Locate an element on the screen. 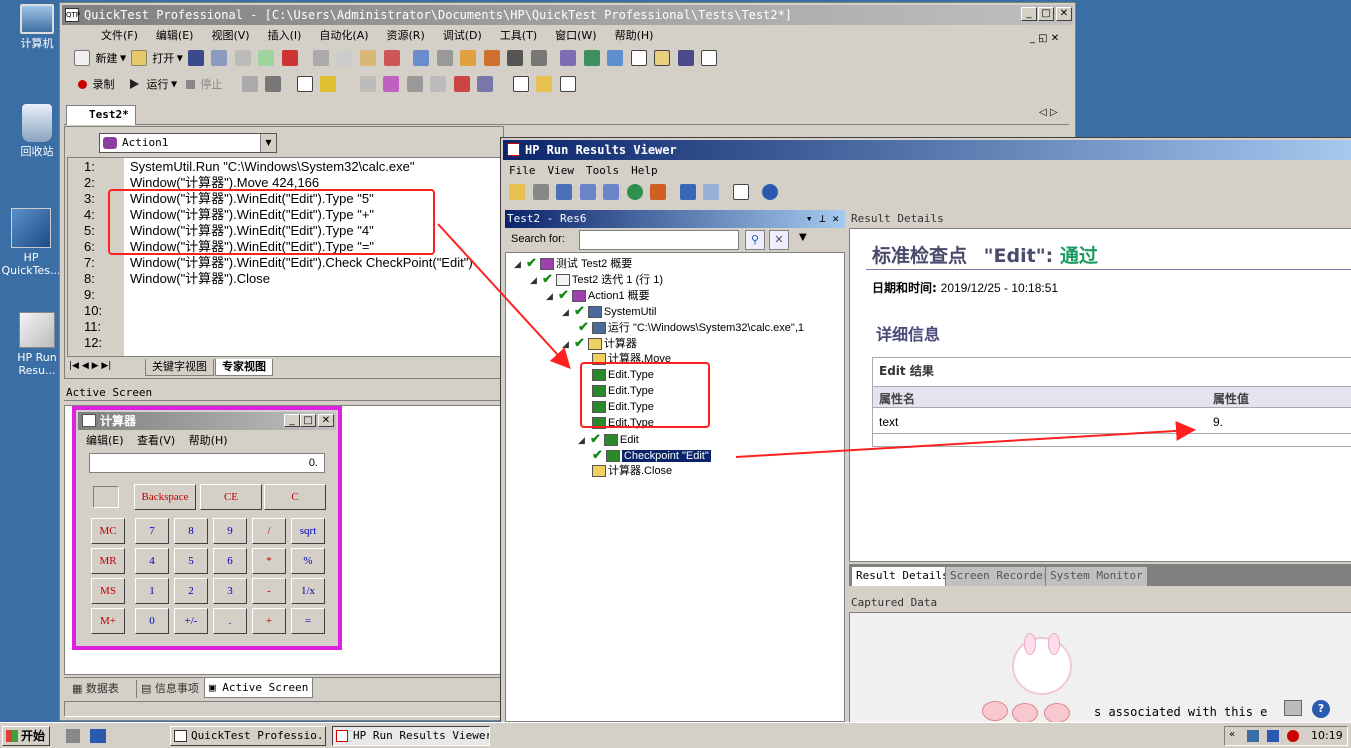 Image resolution: width=1351 pixels, height=748 pixels. display-icon is located at coordinates (1273, 736).